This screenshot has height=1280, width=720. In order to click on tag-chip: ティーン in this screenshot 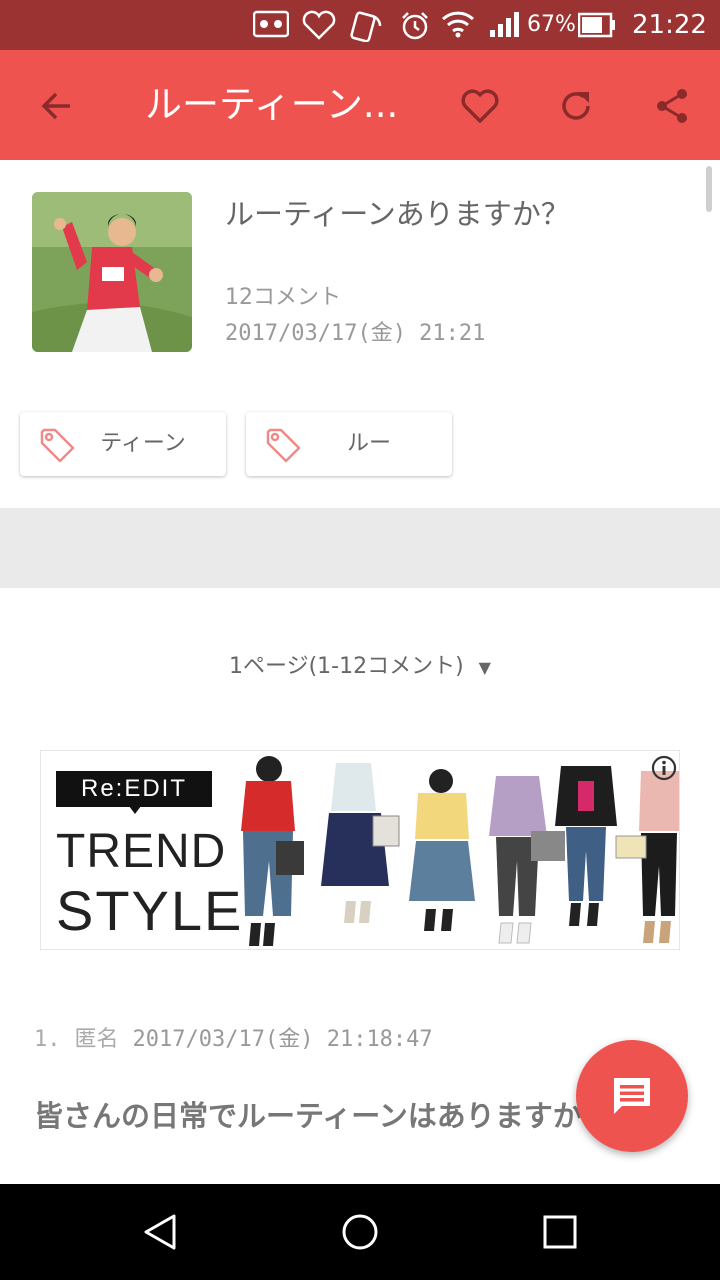, I will do `click(123, 444)`.